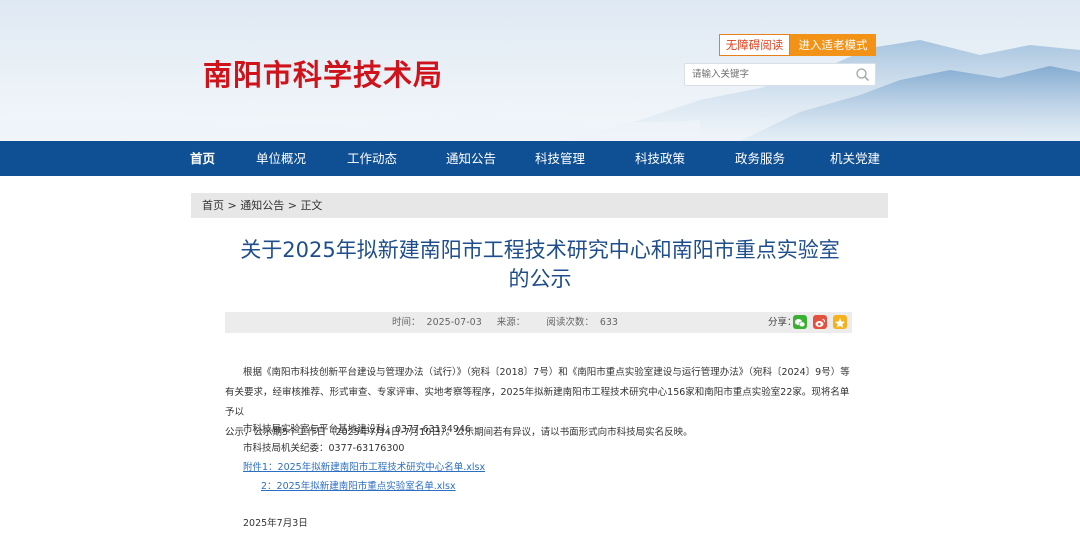 The width and height of the screenshot is (1080, 534). What do you see at coordinates (262, 205) in the screenshot?
I see `breadcrumb-notices-link: 通知公告` at bounding box center [262, 205].